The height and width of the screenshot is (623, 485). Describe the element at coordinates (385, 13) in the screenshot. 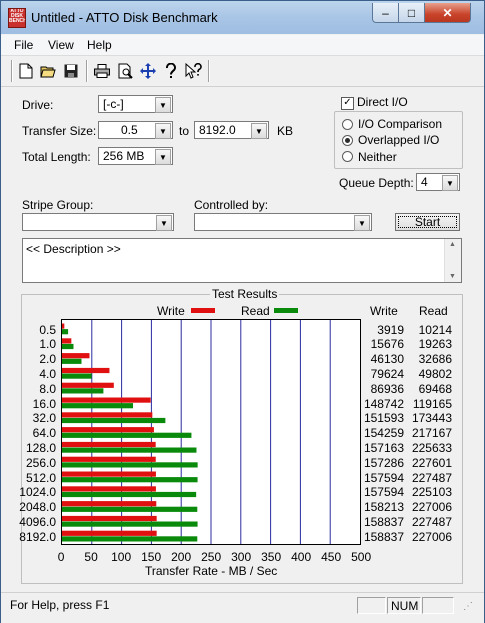

I see `minimize-button: –` at that location.